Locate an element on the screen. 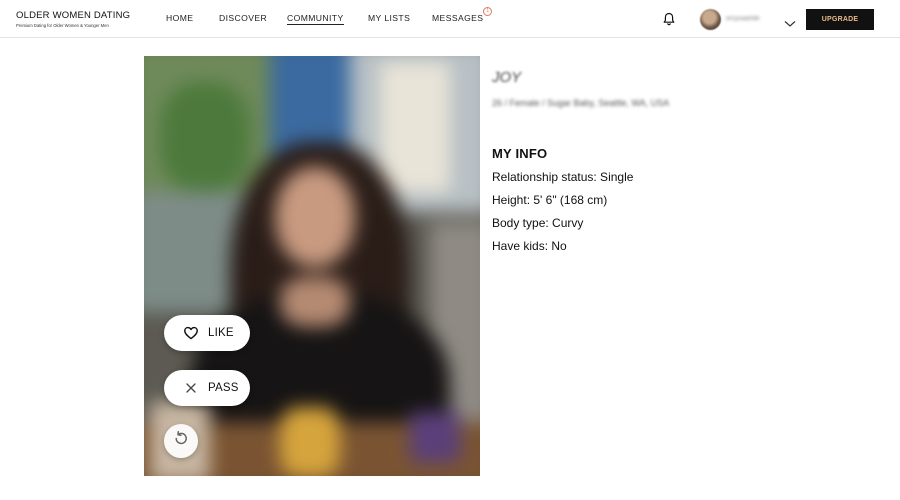  nav-messages: MESSAGES 1 is located at coordinates (462, 15).